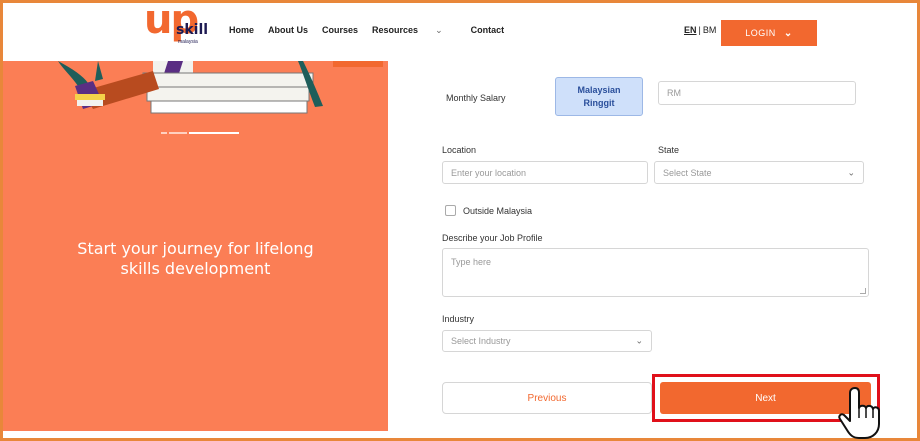  I want to click on tagline-line1: Start your journey for lifelong, so click(195, 248).